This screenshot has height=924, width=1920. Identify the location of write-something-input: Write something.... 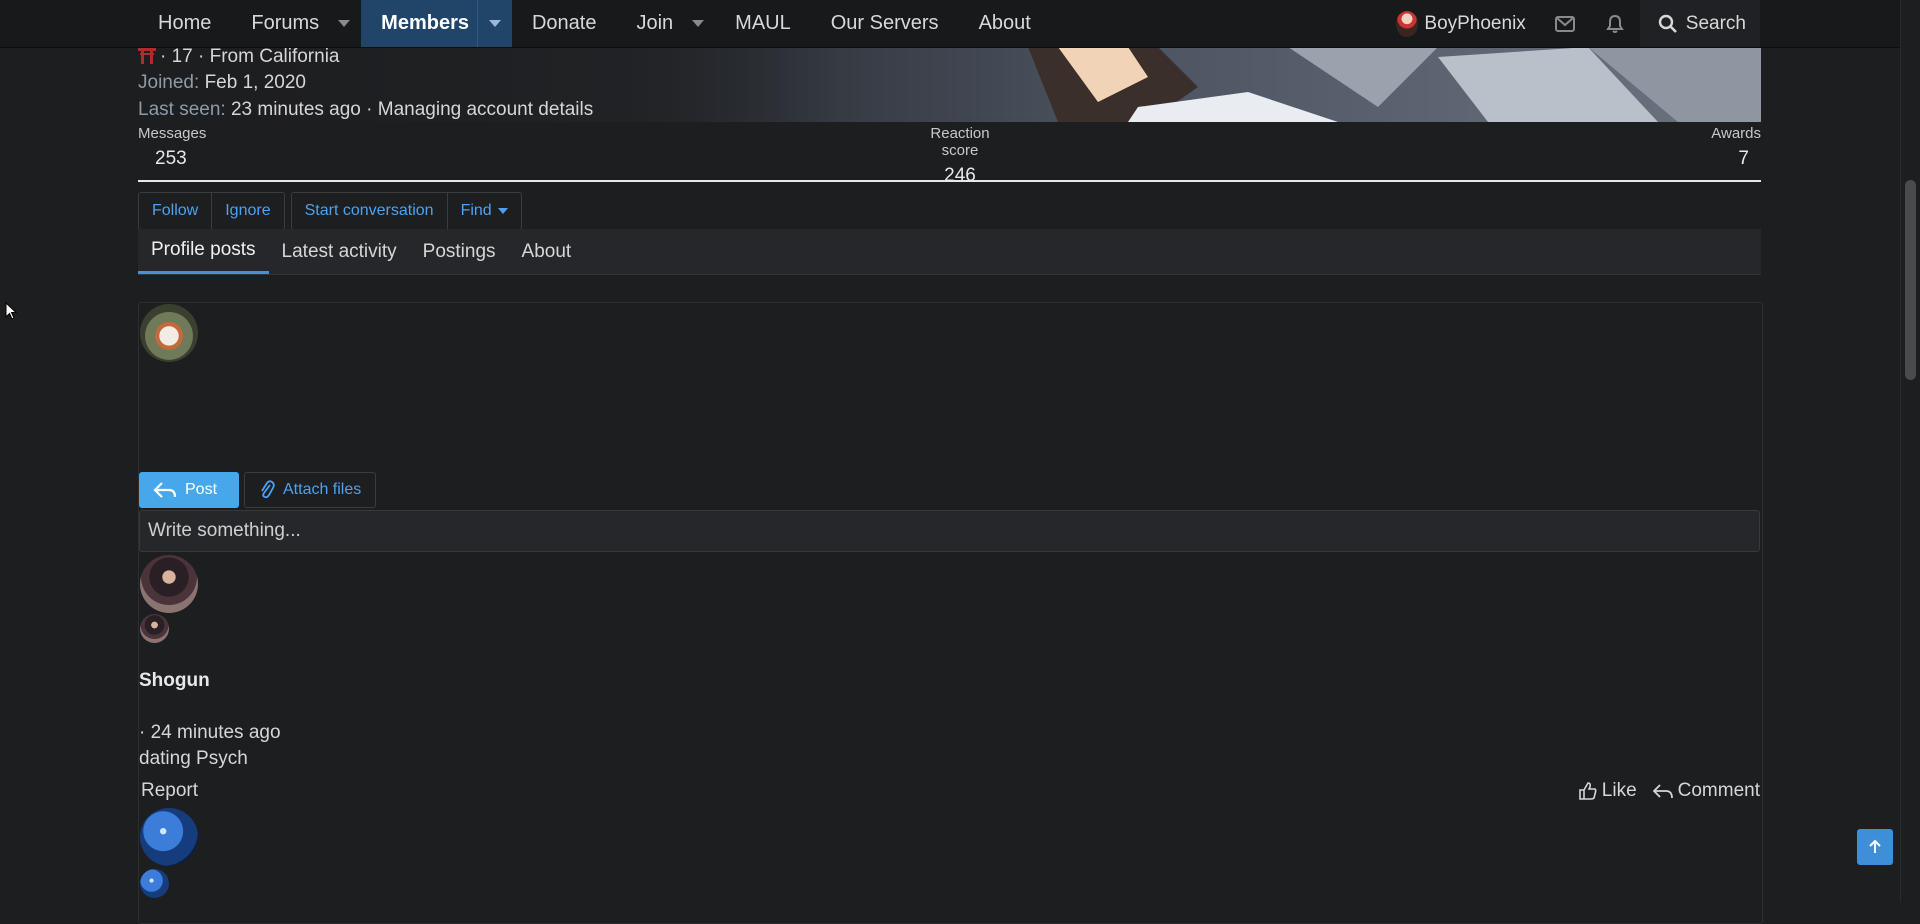
(949, 531).